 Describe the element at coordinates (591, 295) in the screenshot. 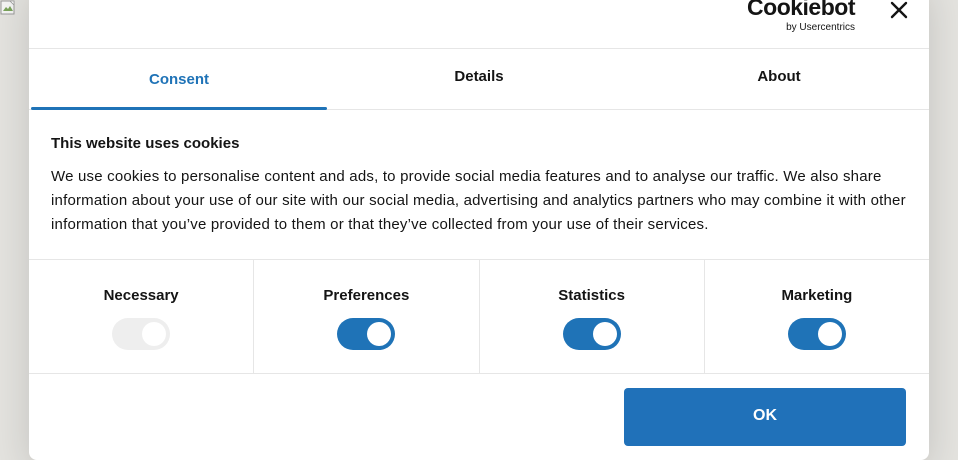

I see `category-statistics-label: Statistics` at that location.